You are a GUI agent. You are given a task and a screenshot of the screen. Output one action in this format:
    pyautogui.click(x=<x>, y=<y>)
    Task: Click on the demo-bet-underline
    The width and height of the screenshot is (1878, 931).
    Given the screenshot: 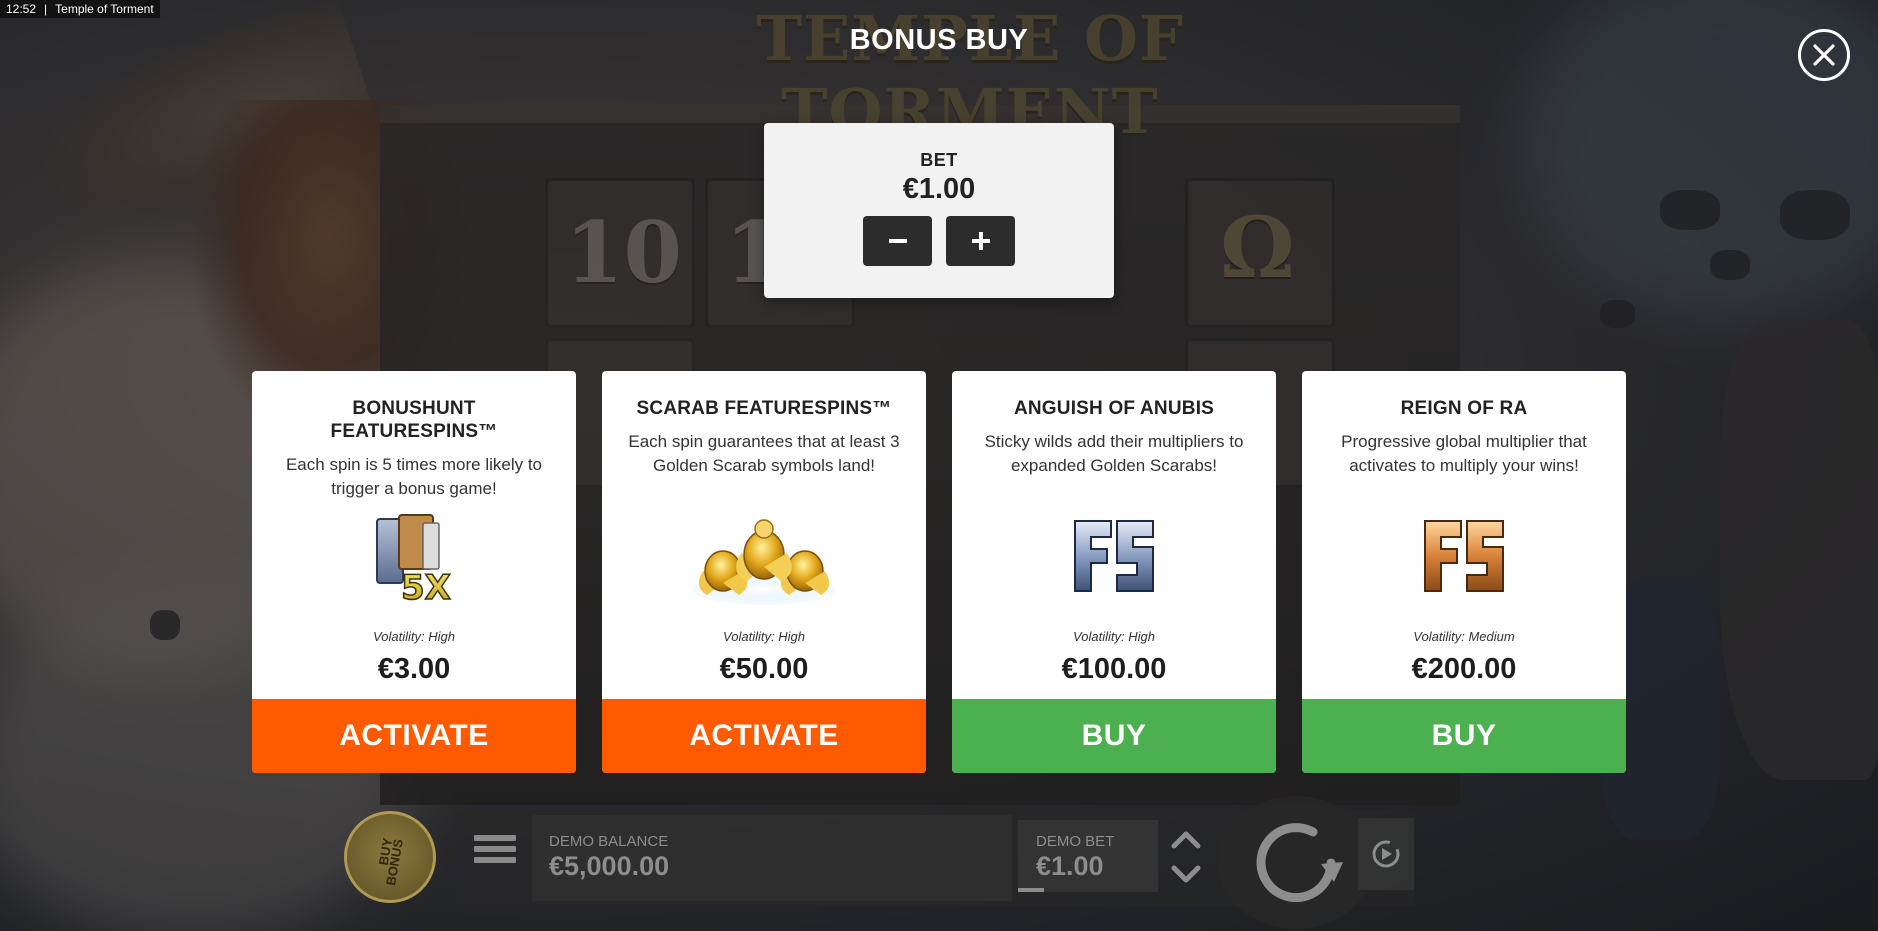 What is the action you would take?
    pyautogui.click(x=1031, y=890)
    